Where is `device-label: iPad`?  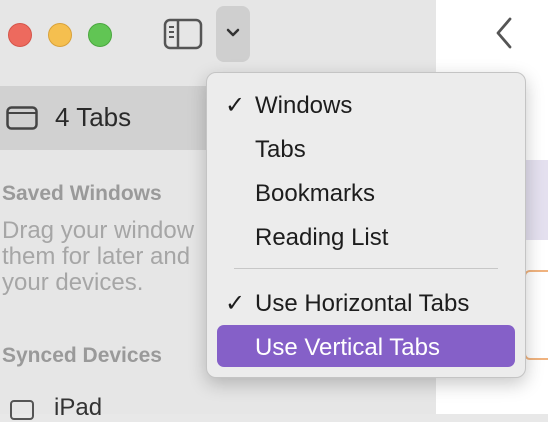
device-label: iPad is located at coordinates (78, 407).